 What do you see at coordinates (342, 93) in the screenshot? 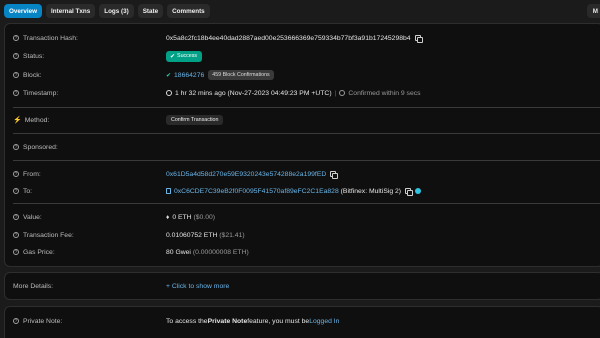
I see `timer-icon` at bounding box center [342, 93].